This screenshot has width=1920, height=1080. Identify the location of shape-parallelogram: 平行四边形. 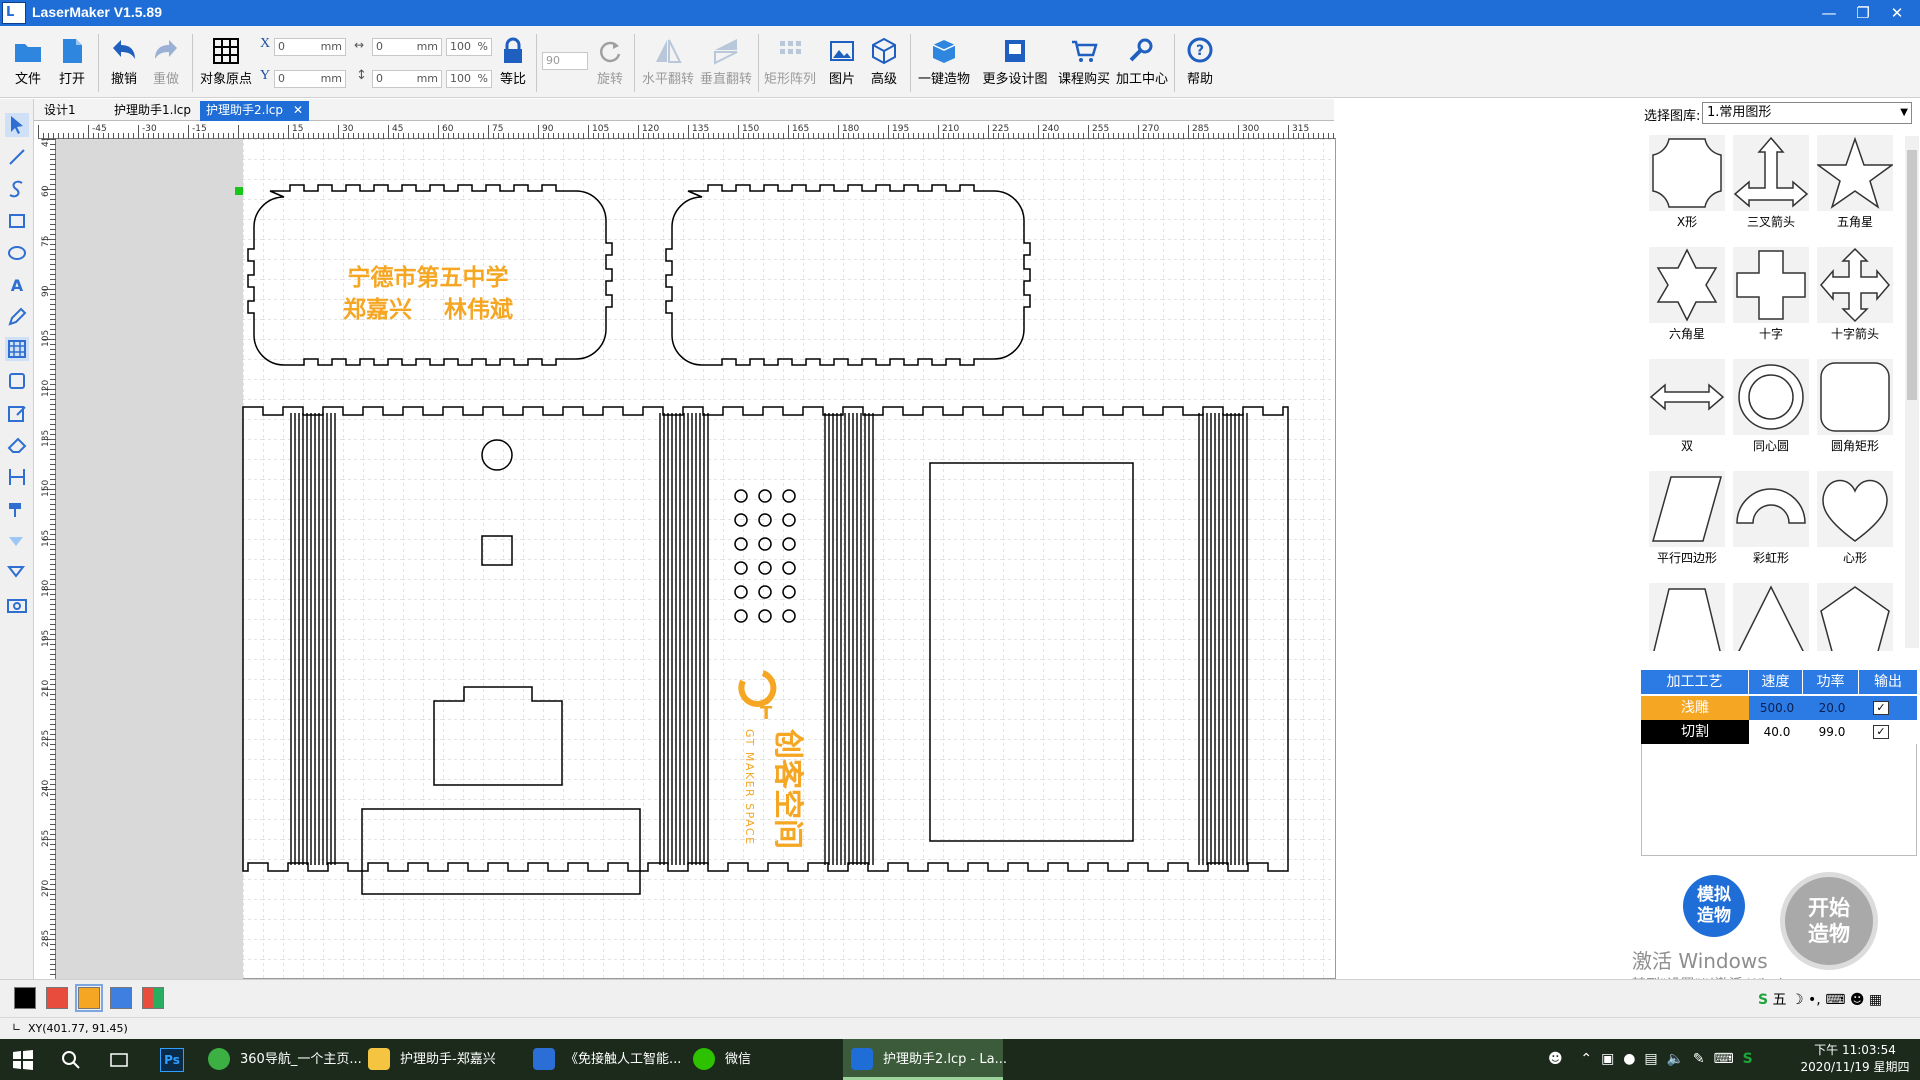
(1685, 521).